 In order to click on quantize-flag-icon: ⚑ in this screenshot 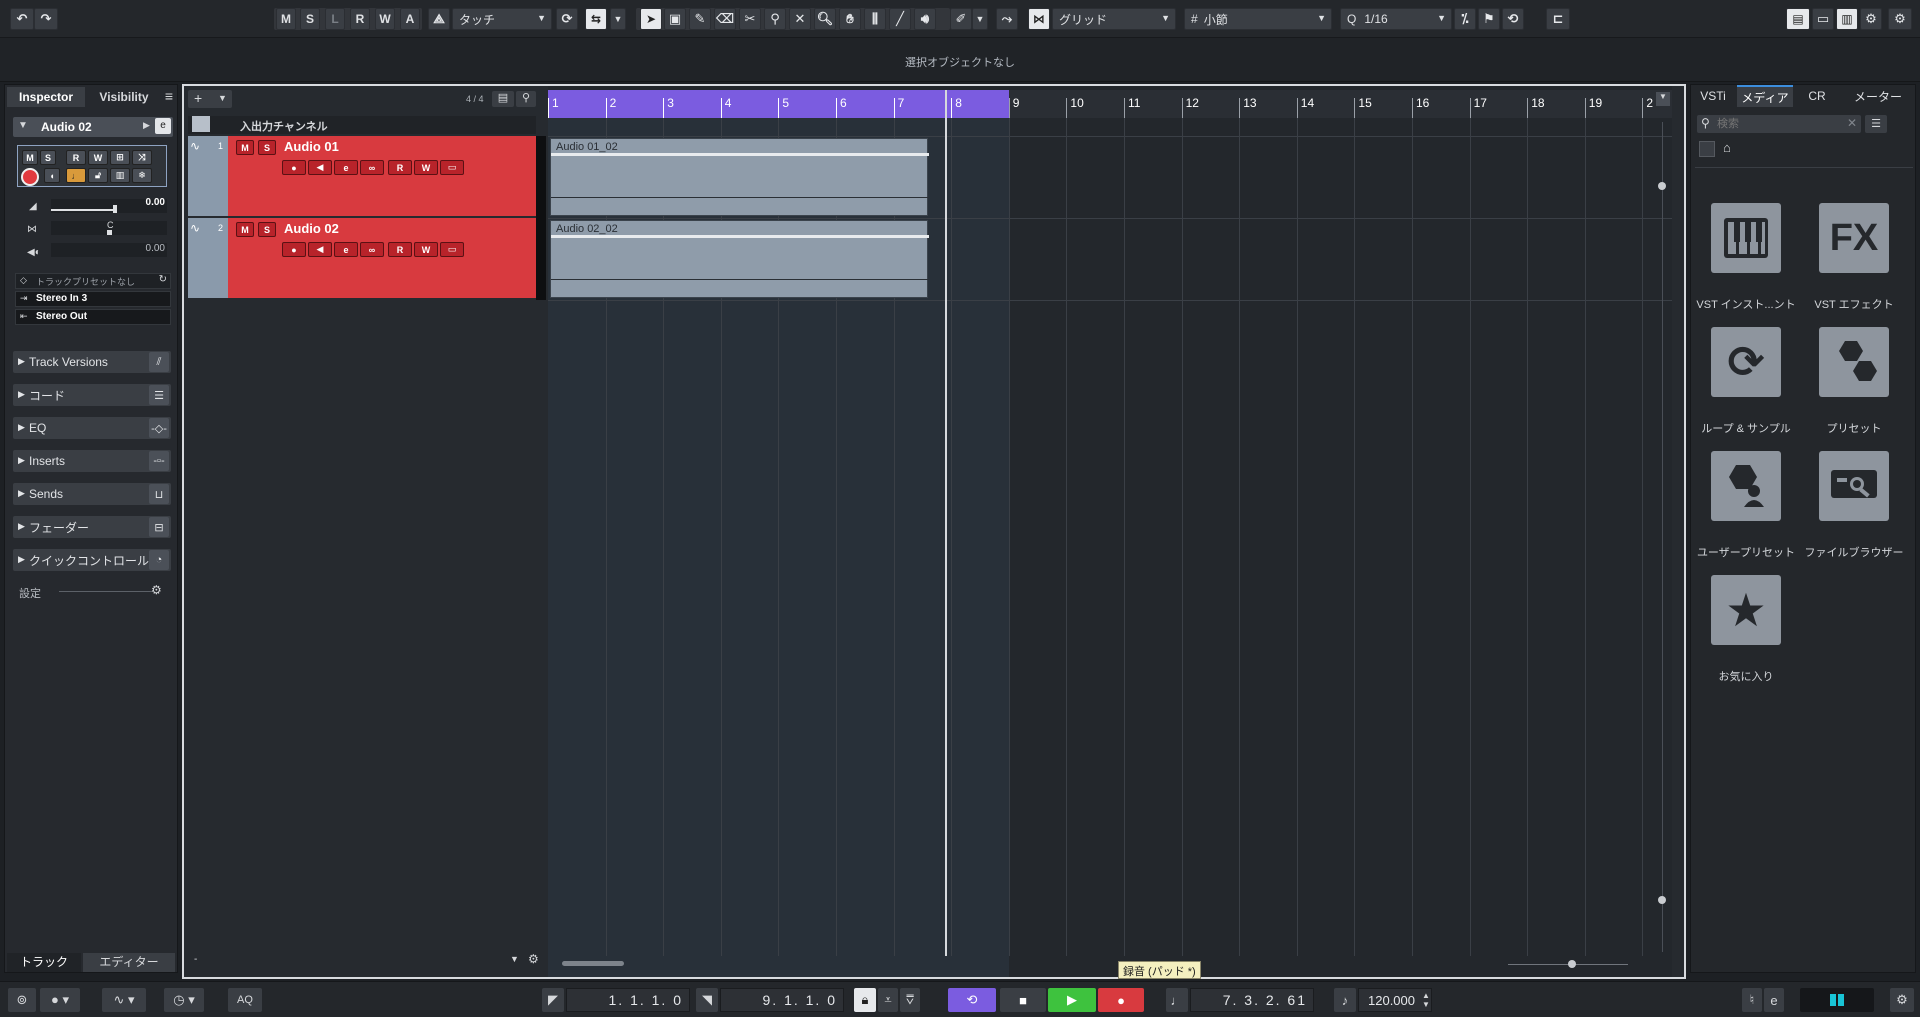, I will do `click(1489, 19)`.